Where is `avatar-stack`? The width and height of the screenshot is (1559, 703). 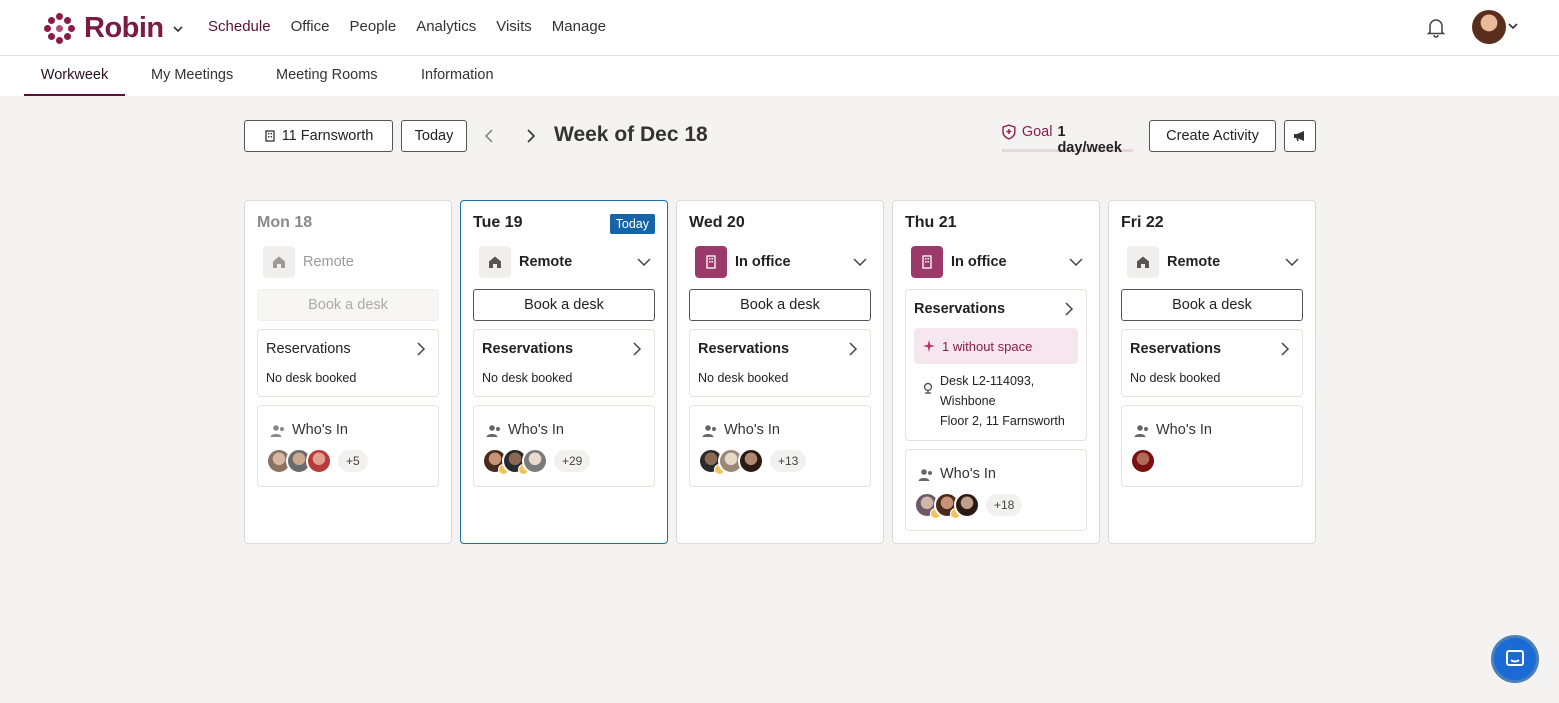
avatar-stack is located at coordinates (1143, 461).